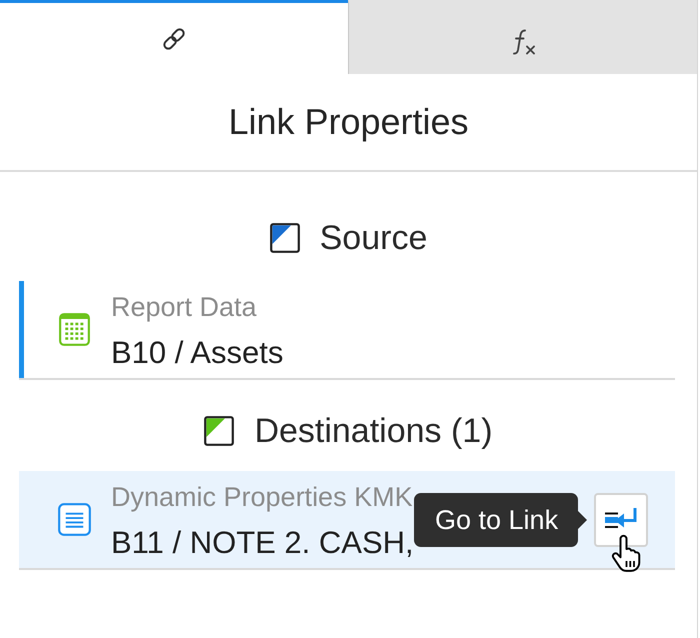 This screenshot has height=638, width=700. Describe the element at coordinates (347, 330) in the screenshot. I see `link-row: Report Data B10 / Assets` at that location.